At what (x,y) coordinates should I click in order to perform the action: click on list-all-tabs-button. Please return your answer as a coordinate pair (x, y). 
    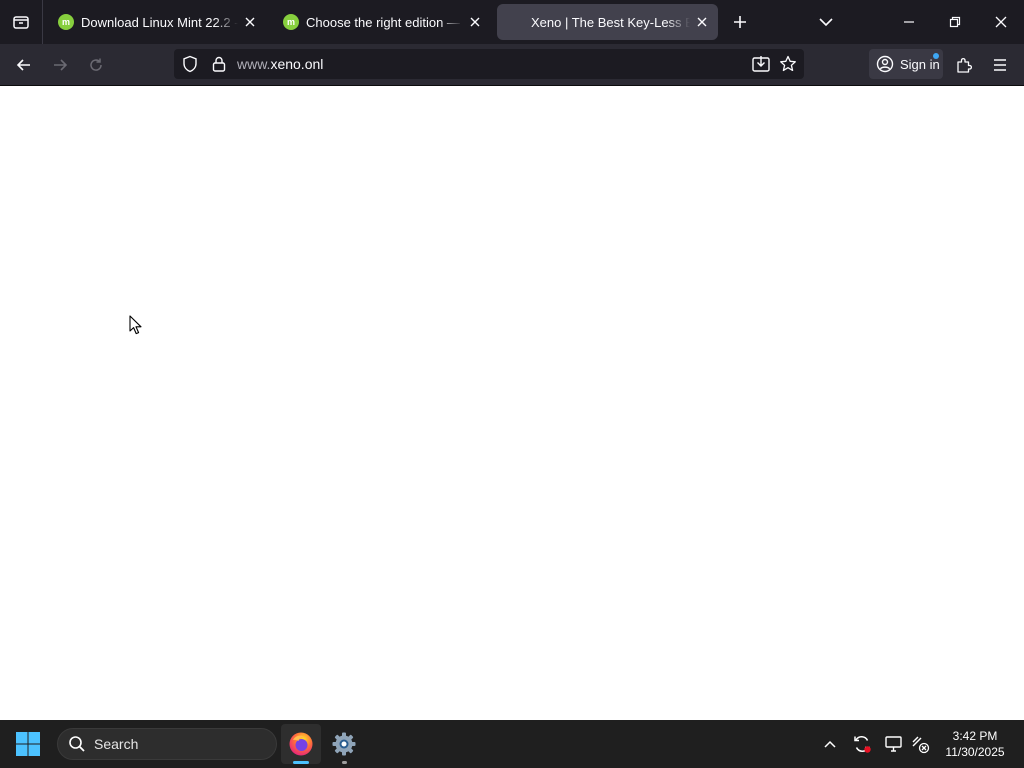
    Looking at the image, I should click on (826, 22).